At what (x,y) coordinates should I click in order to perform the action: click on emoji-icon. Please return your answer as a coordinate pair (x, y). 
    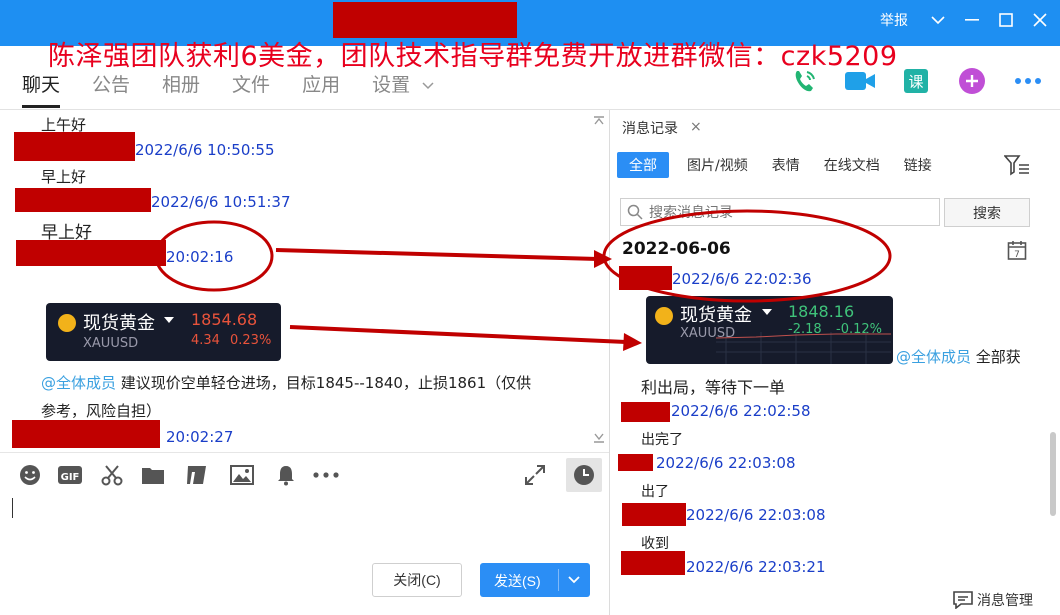
    Looking at the image, I should click on (30, 475).